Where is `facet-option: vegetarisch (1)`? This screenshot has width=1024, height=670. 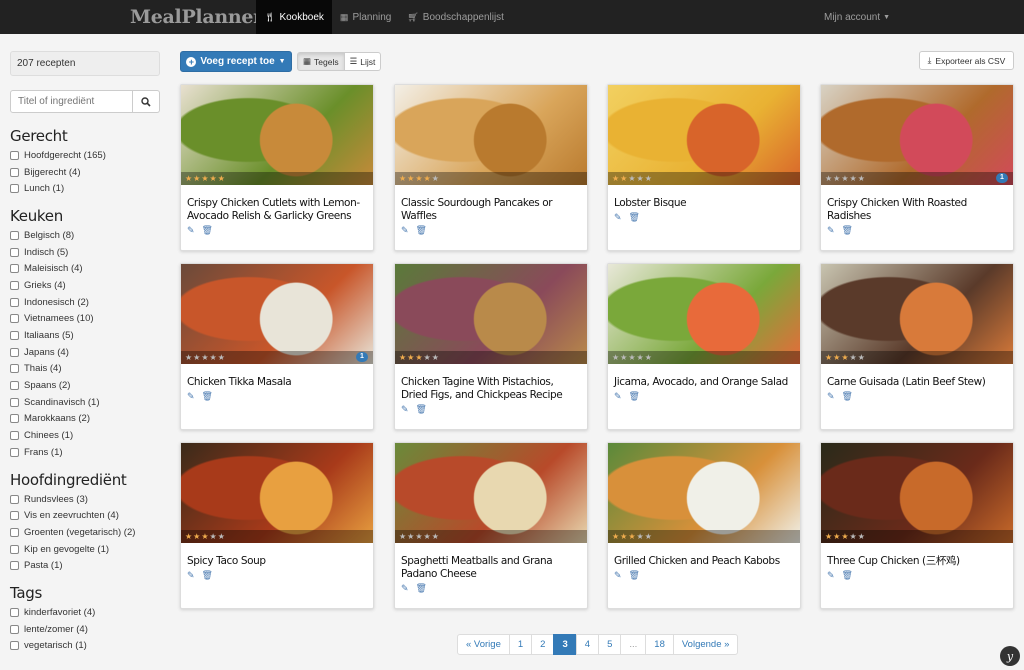
facet-option: vegetarisch (1) is located at coordinates (85, 646).